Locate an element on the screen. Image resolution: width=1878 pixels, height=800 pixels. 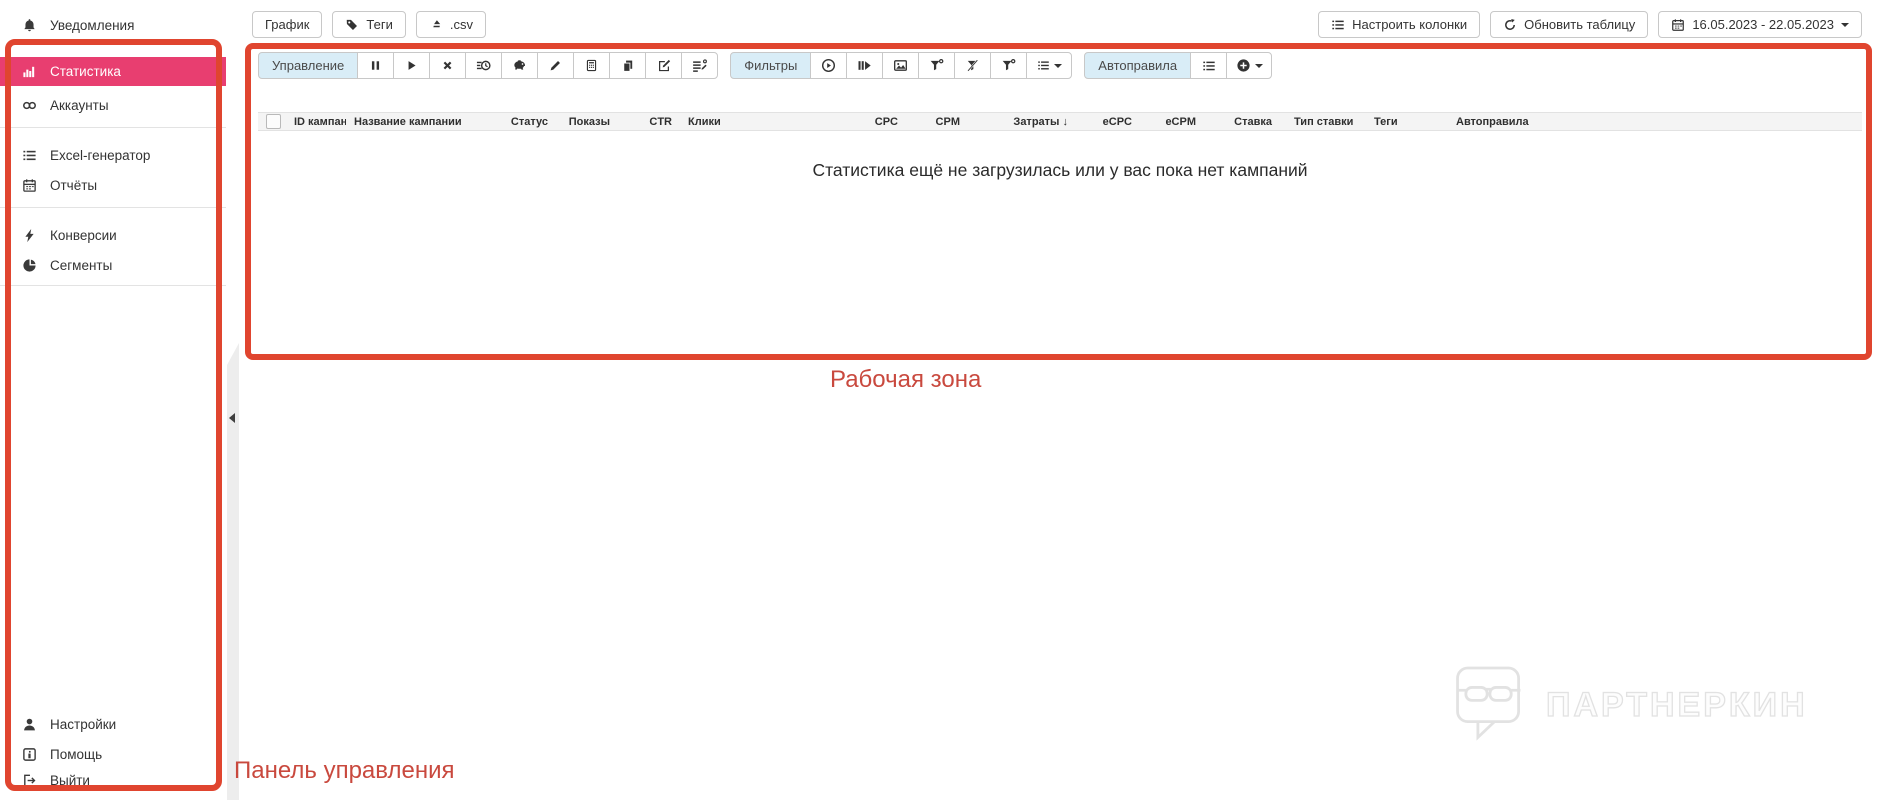
watermark: ПАРТНЕРКИН is located at coordinates (1630, 705).